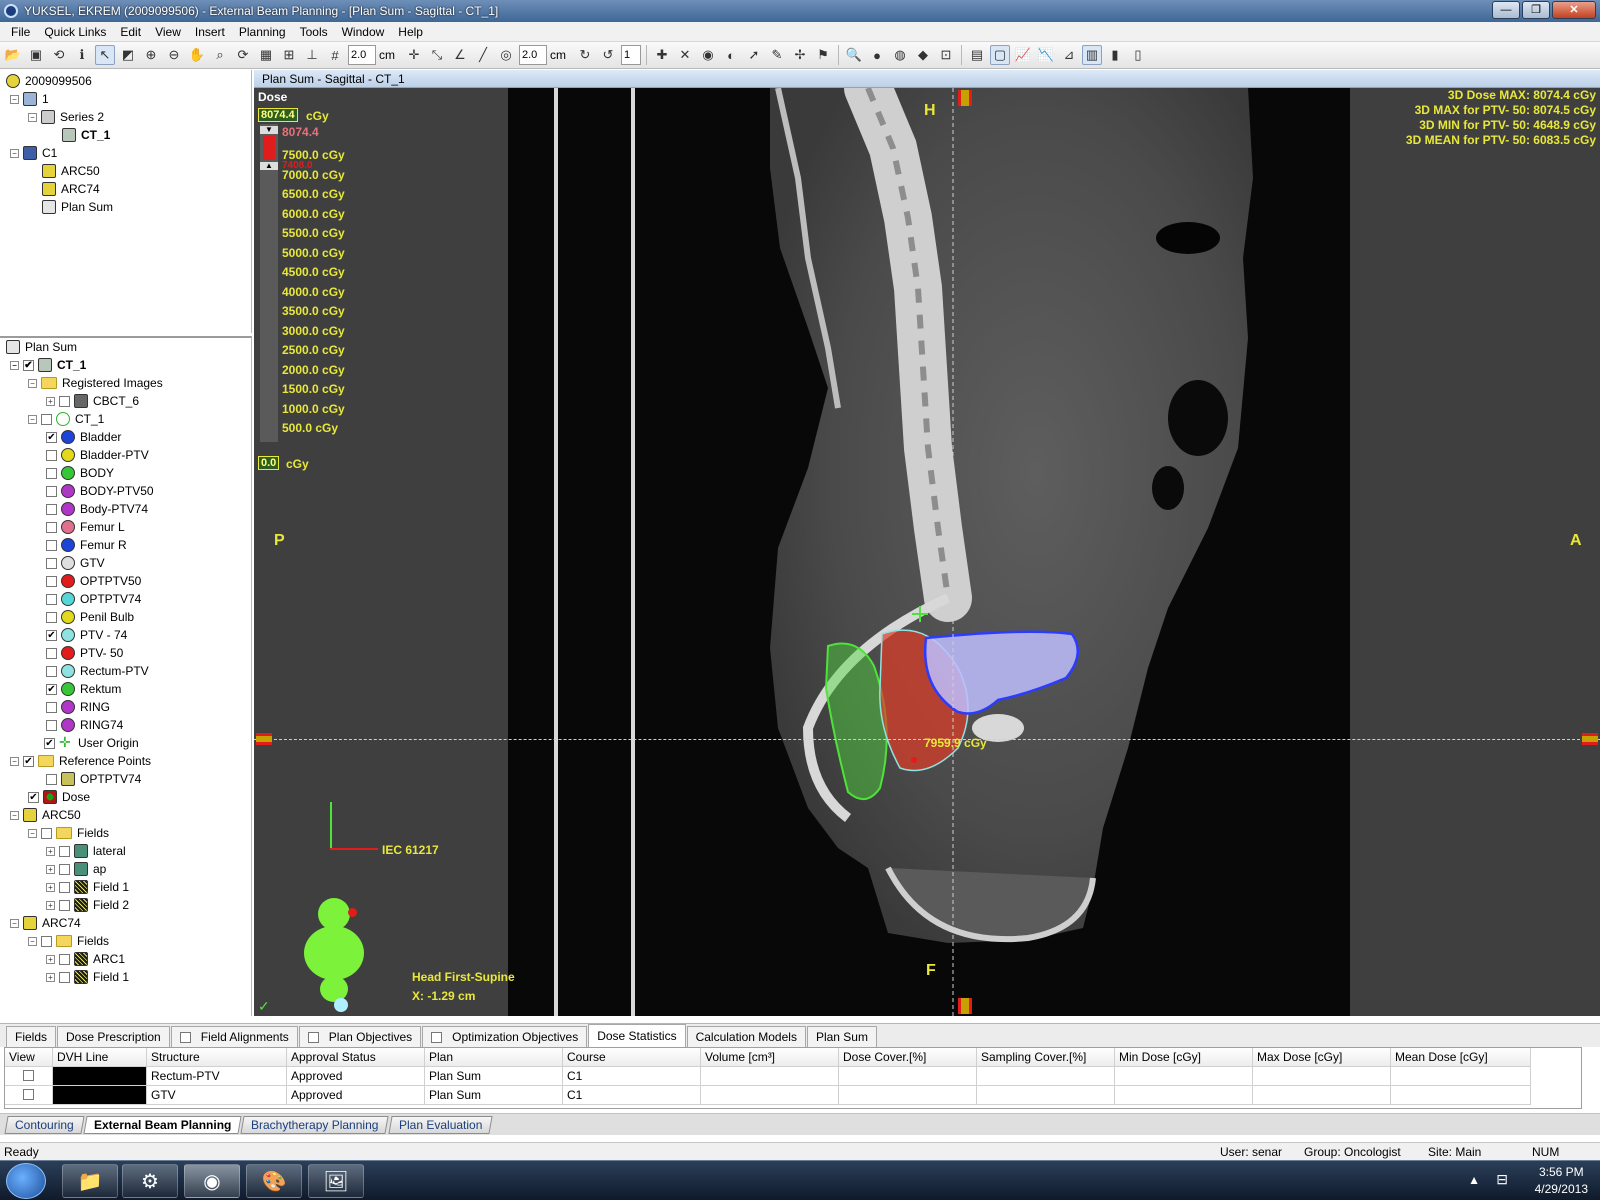 This screenshot has height=1200, width=1600. I want to click on user-origin-checkbox: ✔, so click(49, 743).